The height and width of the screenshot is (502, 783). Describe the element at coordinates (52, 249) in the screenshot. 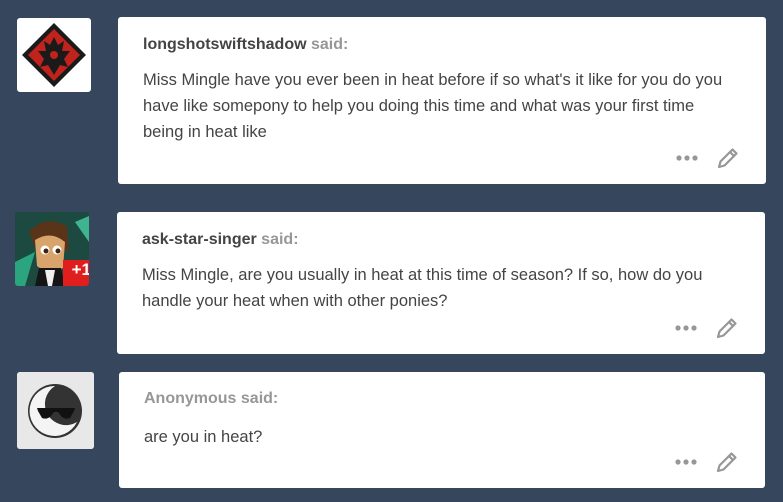

I see `avatar: +1` at that location.